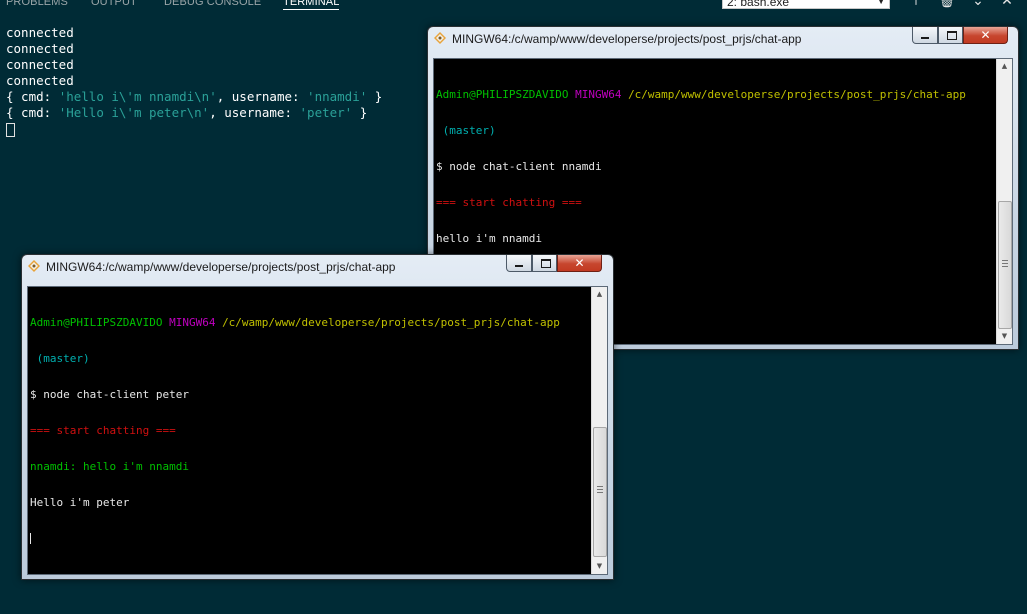 This screenshot has width=1027, height=614. Describe the element at coordinates (212, 4) in the screenshot. I see `tab-debug-console: DEBUG CONSOLE` at that location.